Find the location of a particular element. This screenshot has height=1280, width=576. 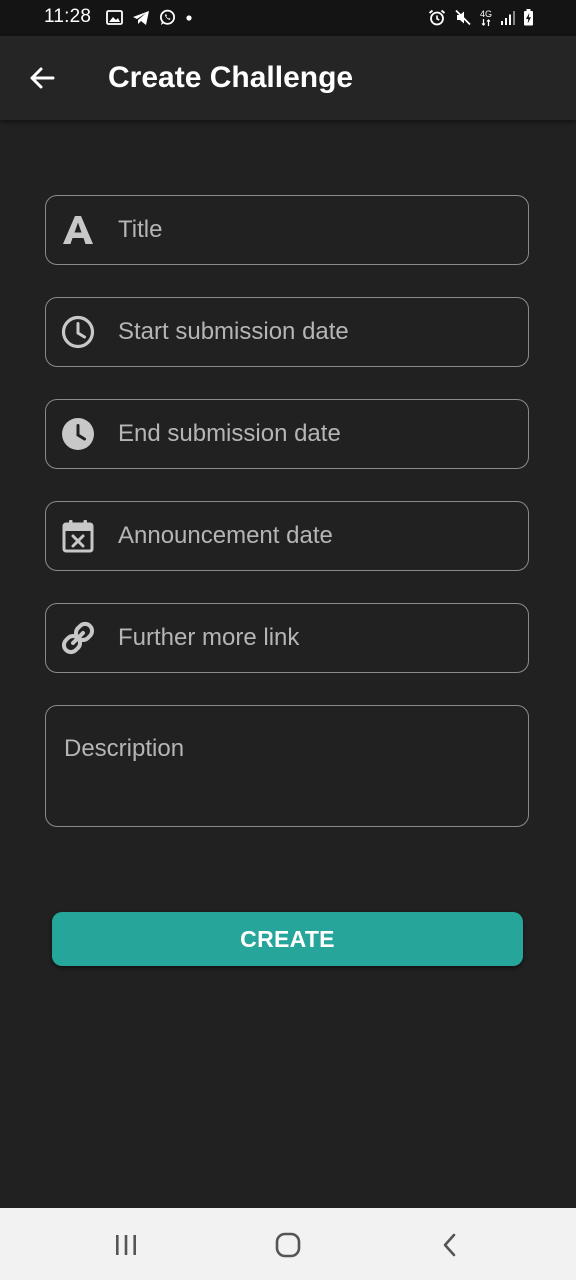

network-4g-icon: 4G is located at coordinates (485, 17).